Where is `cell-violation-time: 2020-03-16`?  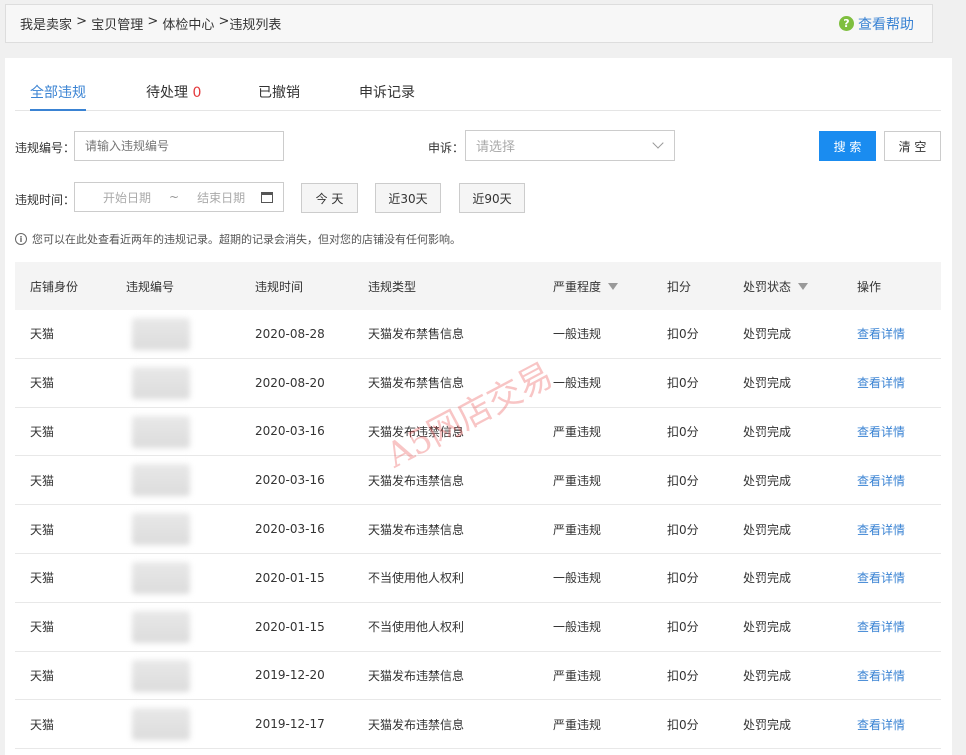 cell-violation-time: 2020-03-16 is located at coordinates (290, 529).